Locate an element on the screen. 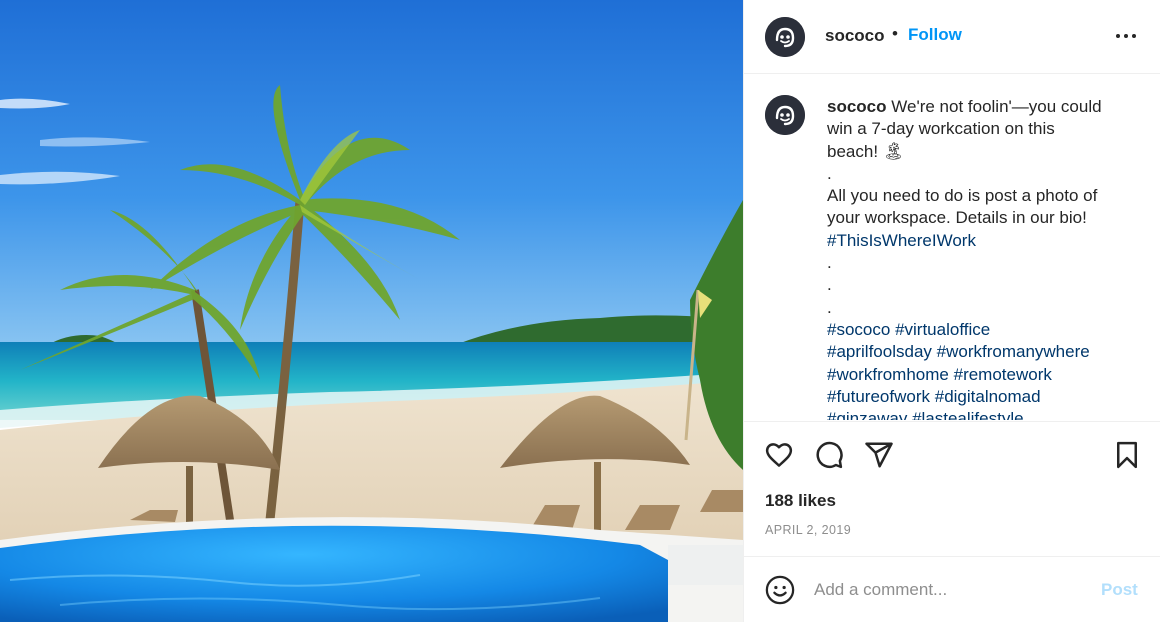 This screenshot has width=1160, height=622. more-options-icon is located at coordinates (1126, 36).